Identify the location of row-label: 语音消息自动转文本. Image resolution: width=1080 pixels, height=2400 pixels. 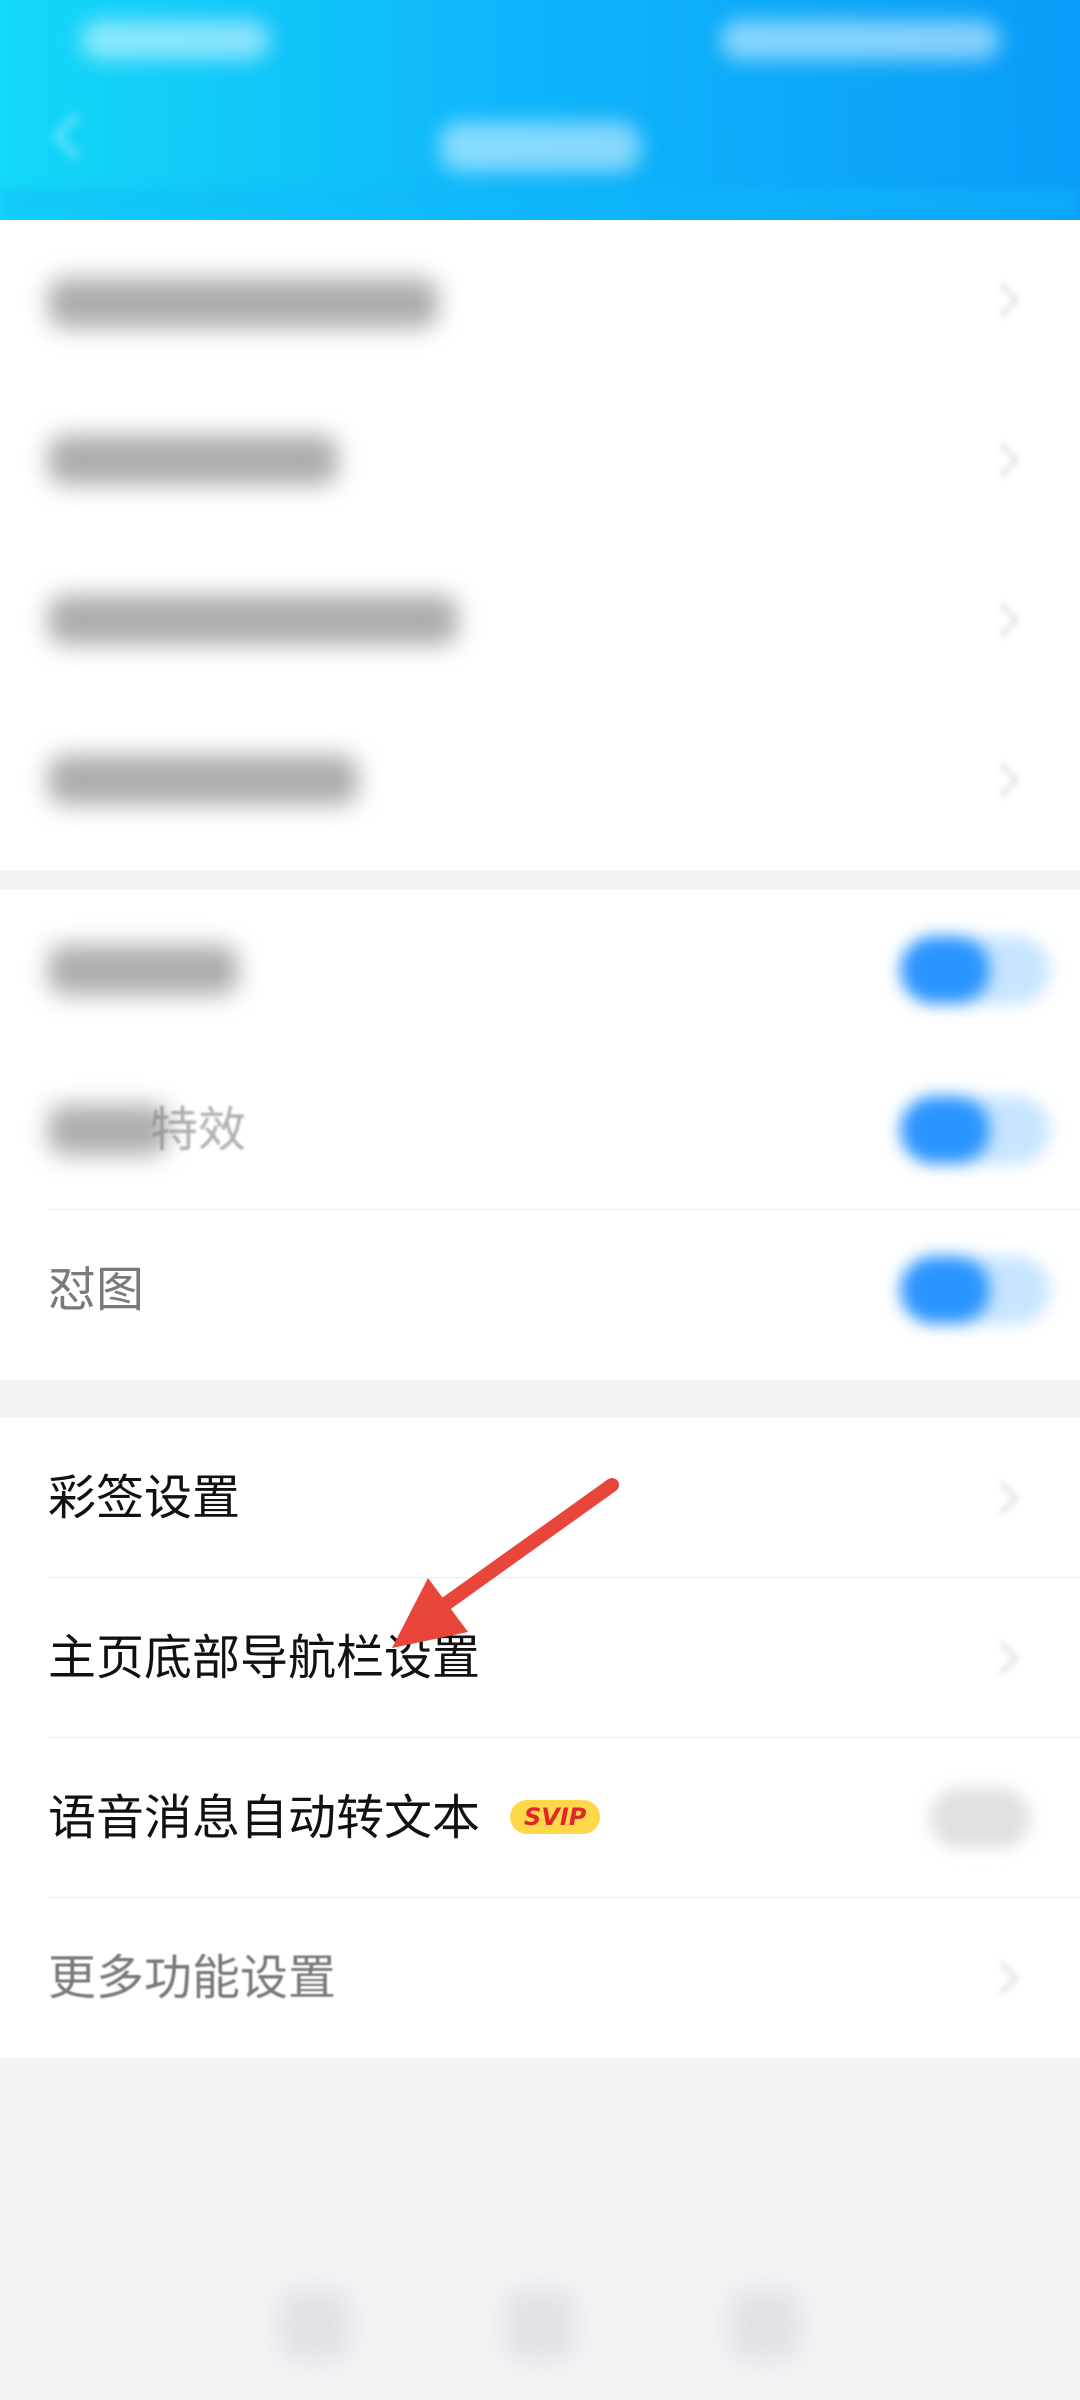
(264, 1818).